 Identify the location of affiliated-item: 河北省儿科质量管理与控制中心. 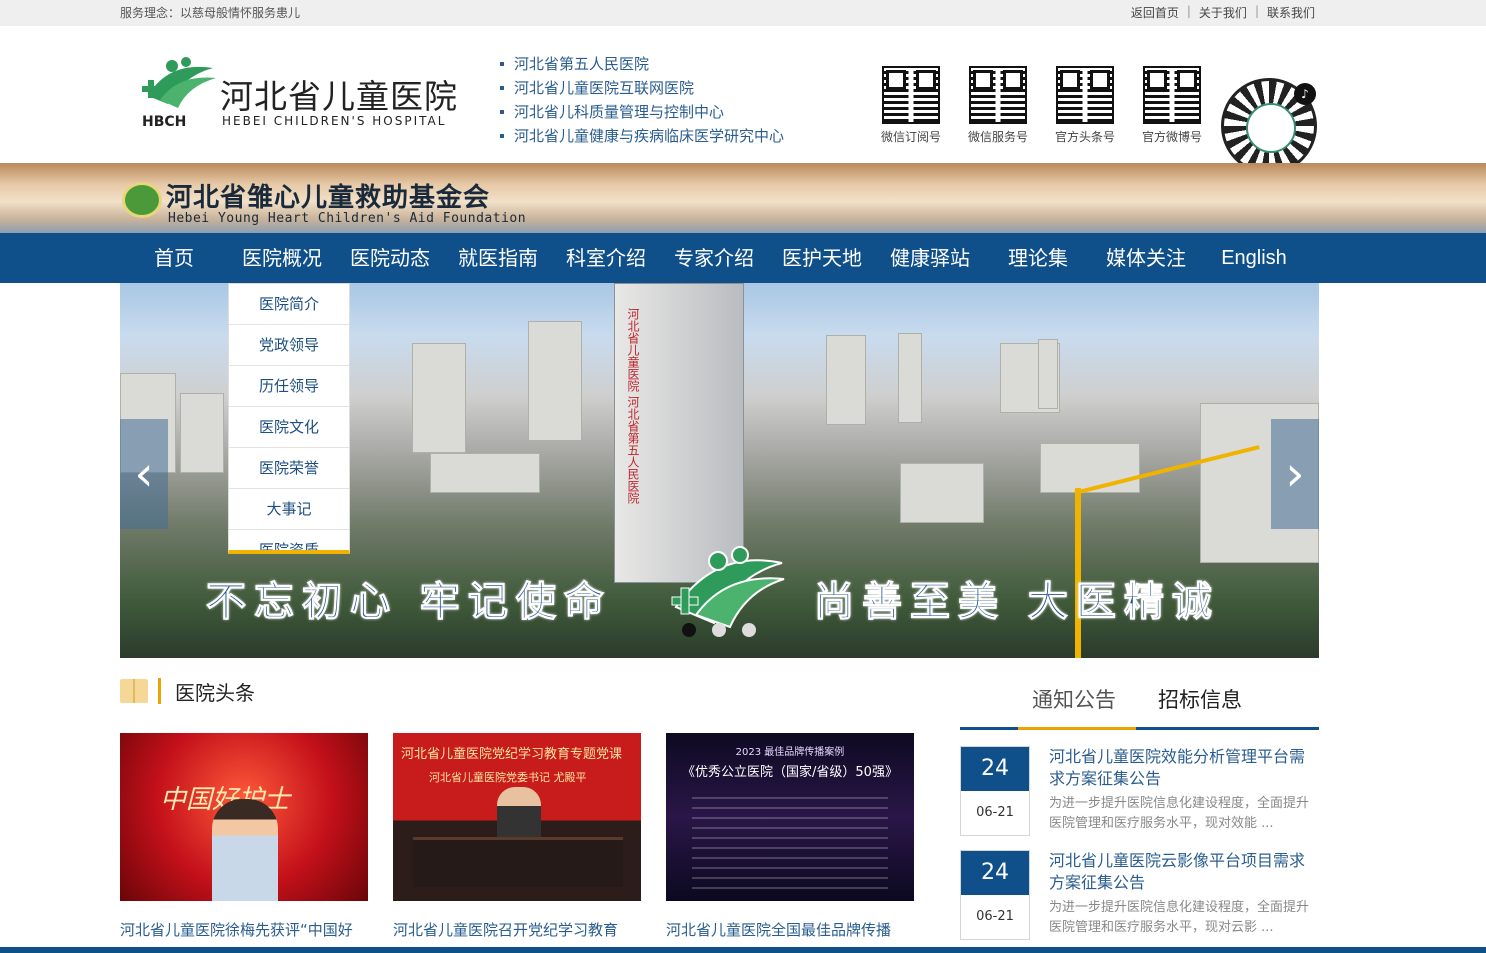
(642, 112).